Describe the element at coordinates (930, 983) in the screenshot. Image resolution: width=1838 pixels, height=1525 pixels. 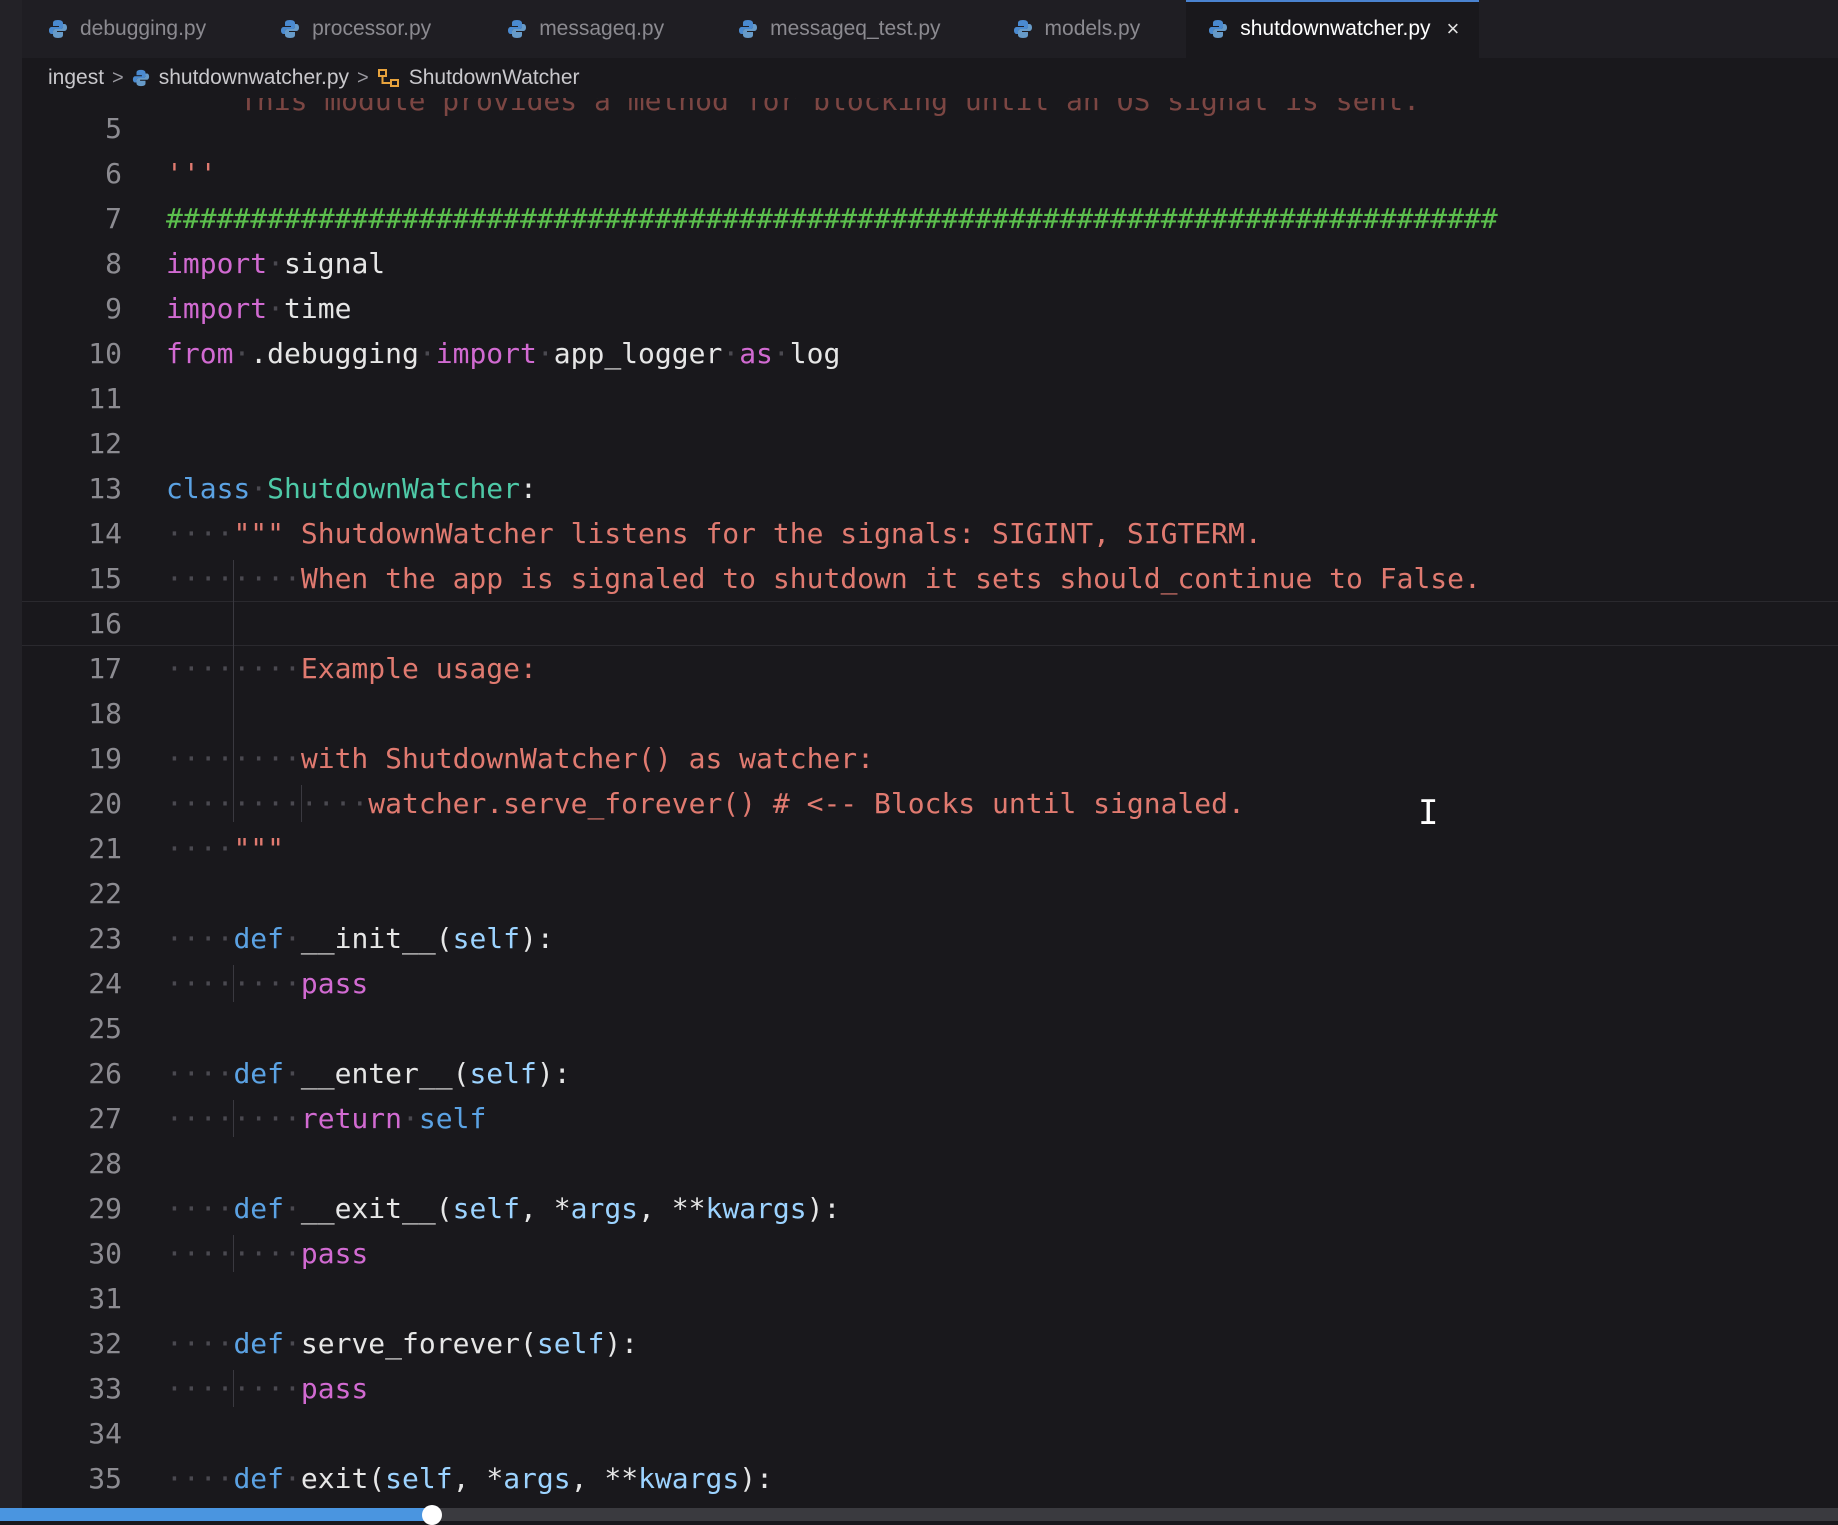
I see `code-line: 24 ········pass` at that location.